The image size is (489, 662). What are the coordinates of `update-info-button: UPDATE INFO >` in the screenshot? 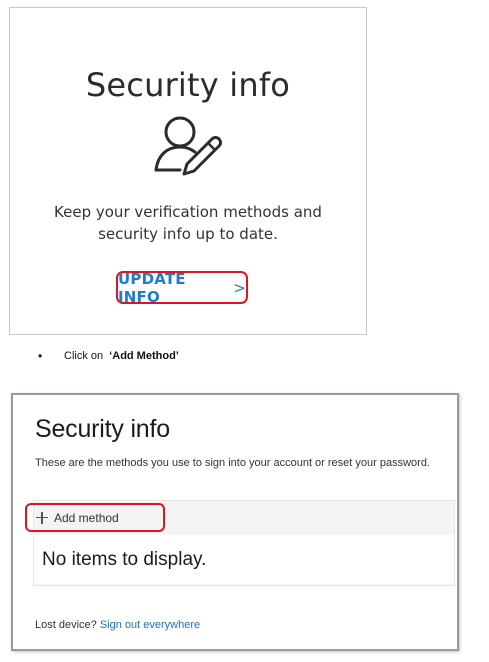 It's located at (182, 287).